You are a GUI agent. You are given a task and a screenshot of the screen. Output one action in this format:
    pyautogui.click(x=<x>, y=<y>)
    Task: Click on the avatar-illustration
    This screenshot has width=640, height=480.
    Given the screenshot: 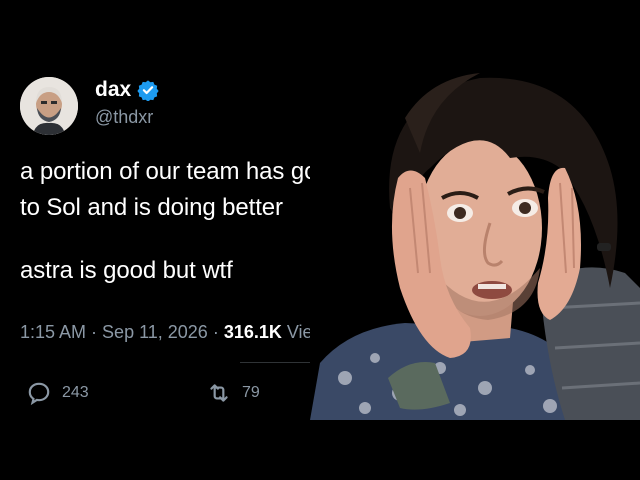 What is the action you would take?
    pyautogui.click(x=49, y=106)
    